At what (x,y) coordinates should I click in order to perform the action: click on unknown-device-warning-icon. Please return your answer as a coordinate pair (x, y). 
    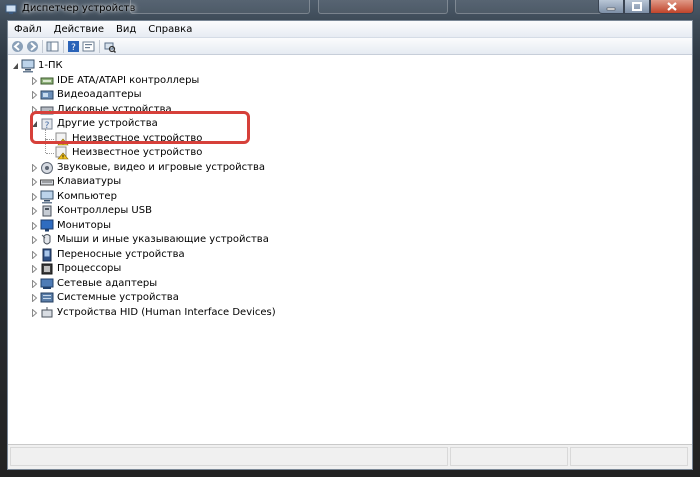
    Looking at the image, I should click on (62, 153).